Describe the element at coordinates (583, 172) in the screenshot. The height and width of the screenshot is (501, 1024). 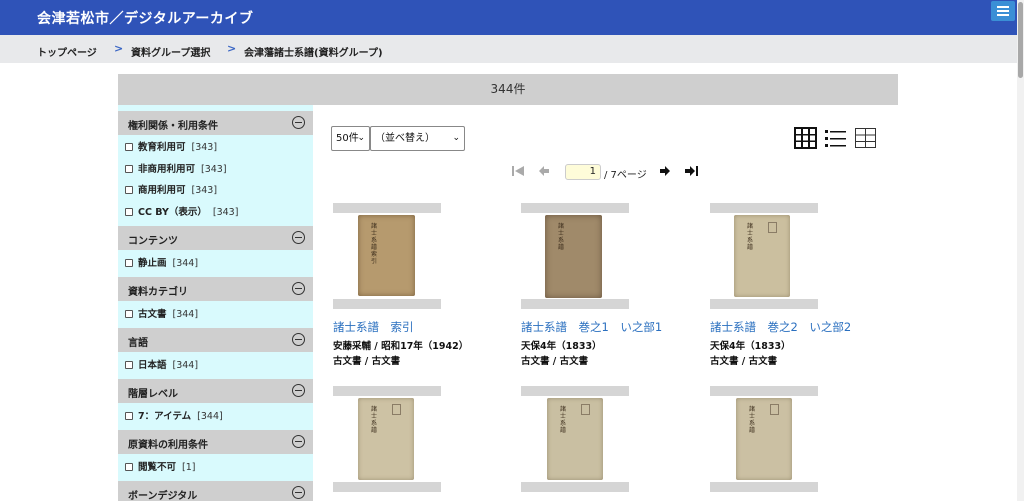
I see `page-number-input: 1` at that location.